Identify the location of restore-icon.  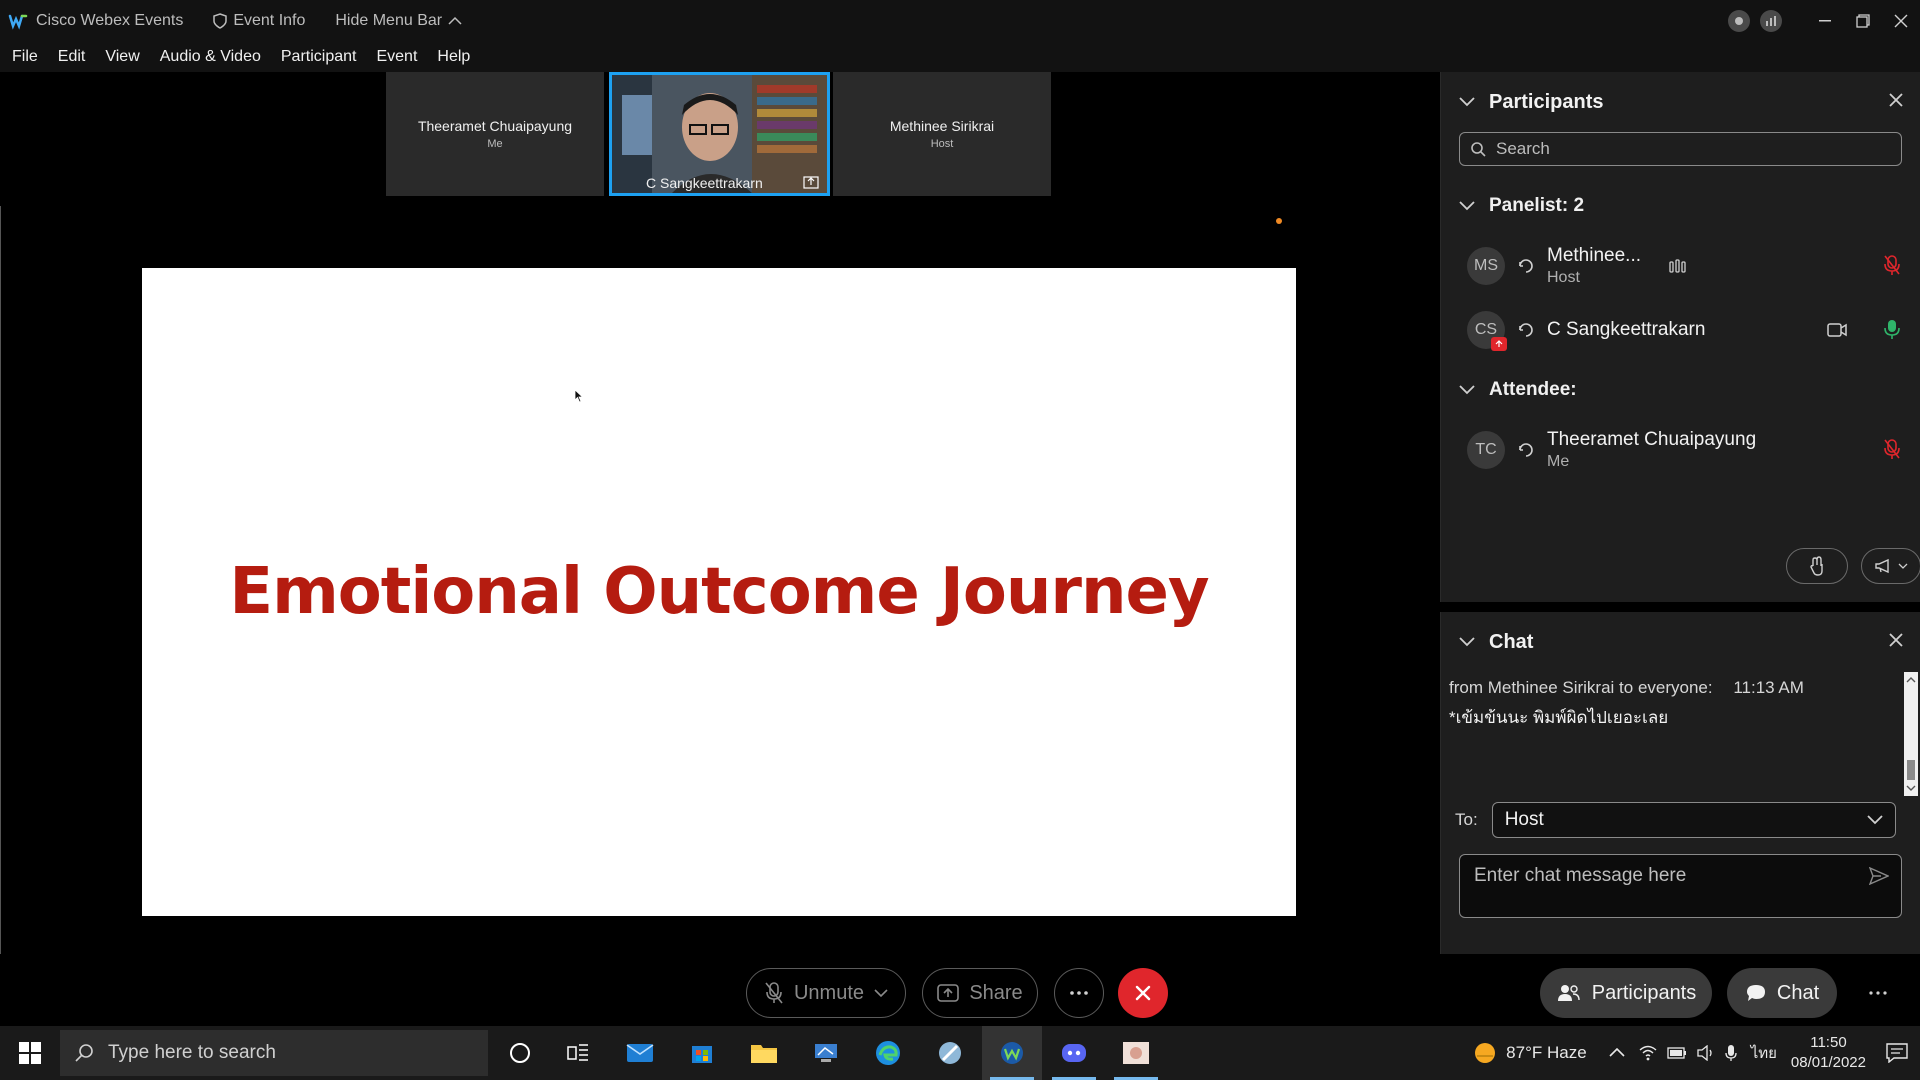
(1863, 21).